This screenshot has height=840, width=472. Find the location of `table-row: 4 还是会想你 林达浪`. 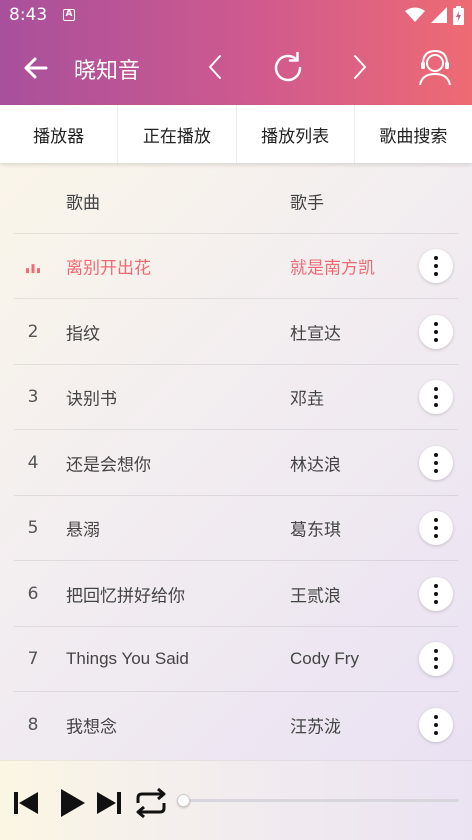

table-row: 4 还是会想你 林达浪 is located at coordinates (236, 463).